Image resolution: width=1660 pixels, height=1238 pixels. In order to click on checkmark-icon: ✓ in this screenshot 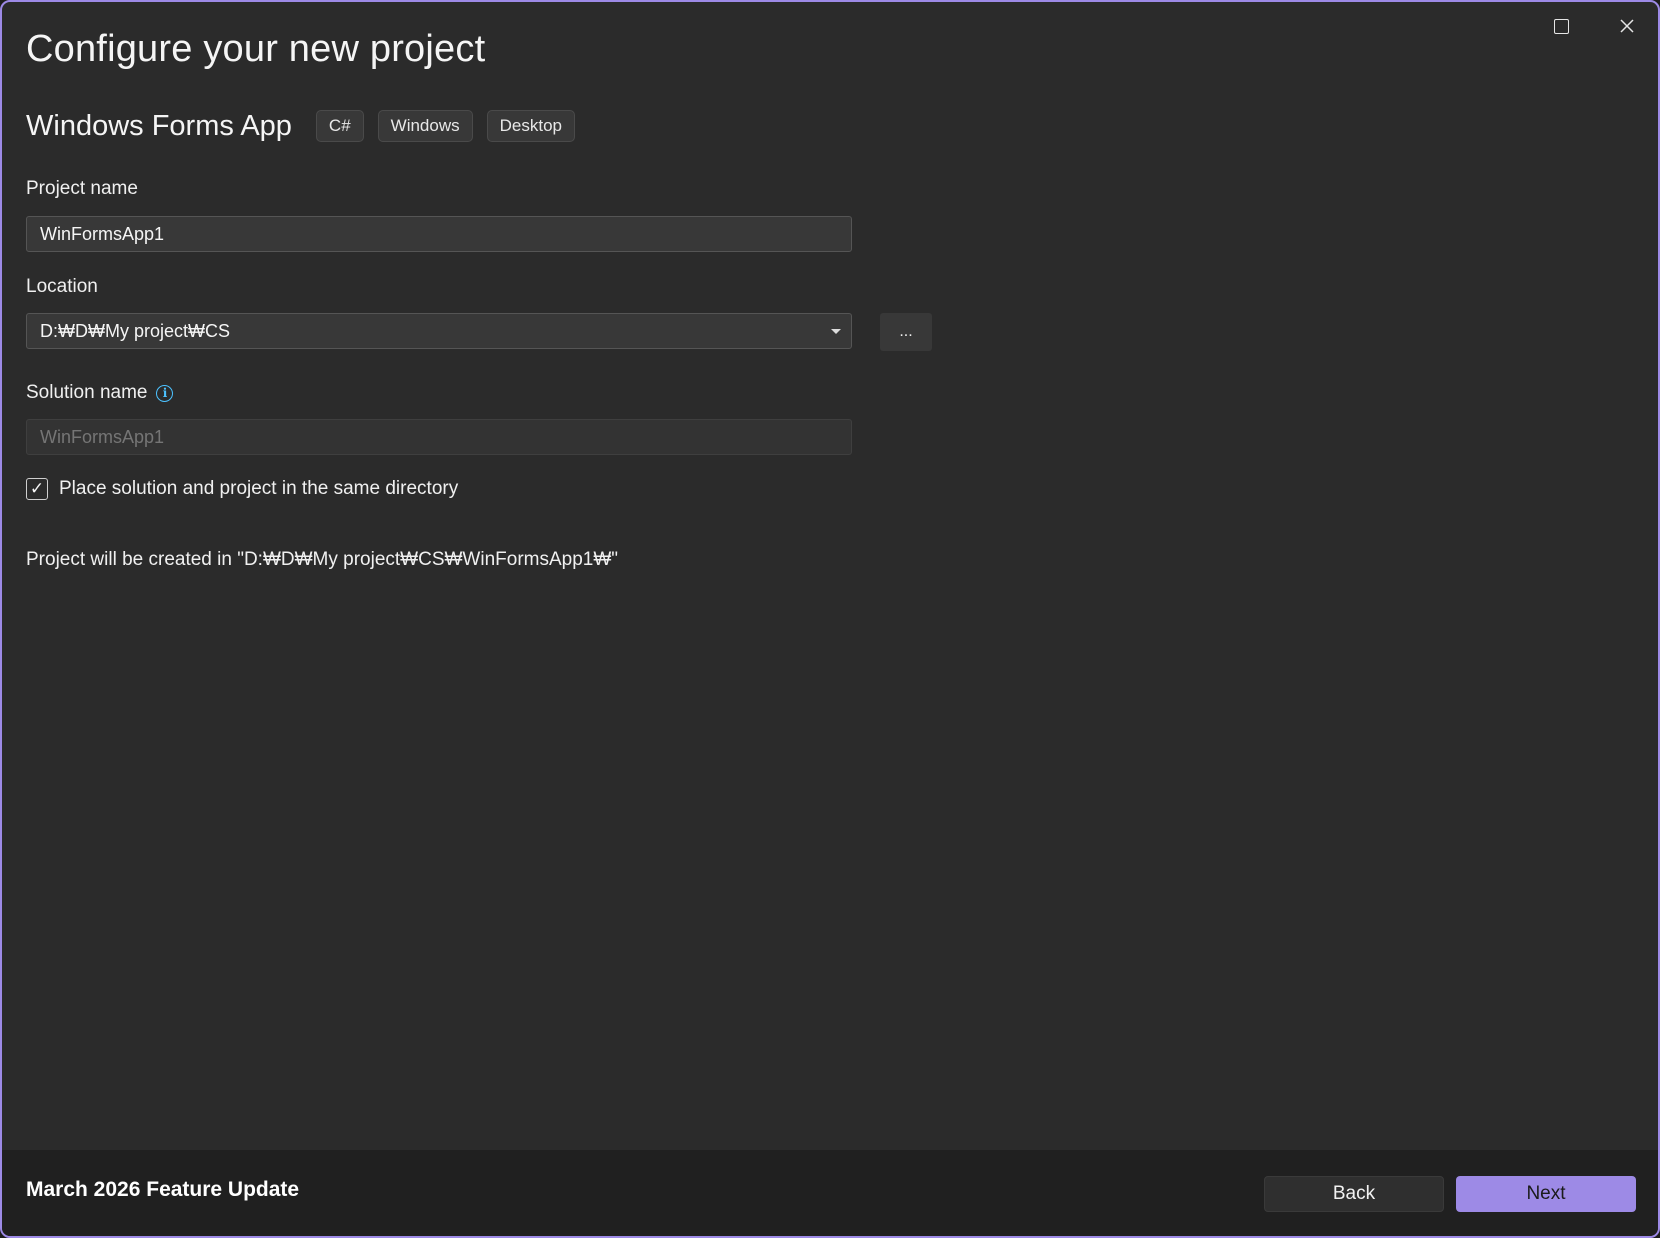, I will do `click(37, 489)`.